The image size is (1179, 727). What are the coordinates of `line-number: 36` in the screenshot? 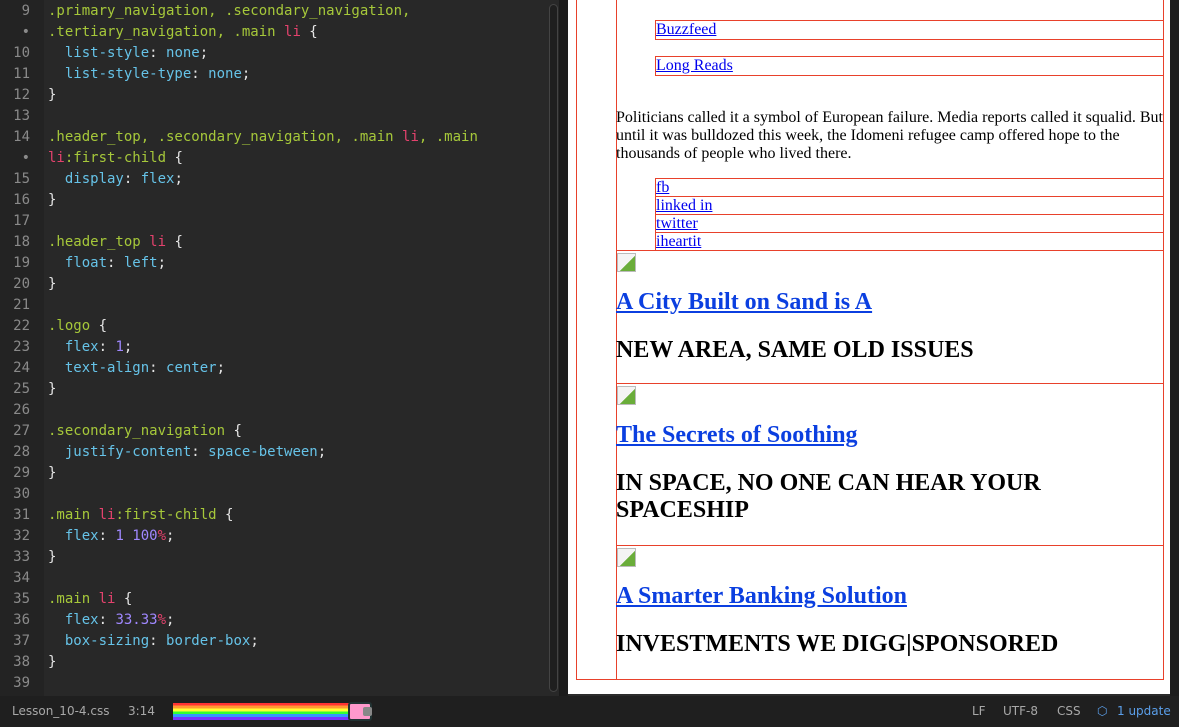 It's located at (21, 620).